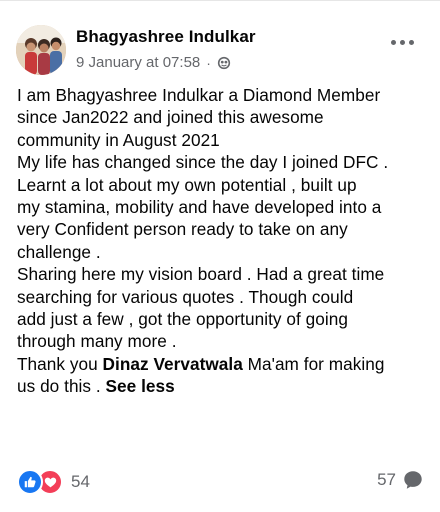 This screenshot has height=512, width=440. I want to click on post-text-line: through many more ., so click(97, 341).